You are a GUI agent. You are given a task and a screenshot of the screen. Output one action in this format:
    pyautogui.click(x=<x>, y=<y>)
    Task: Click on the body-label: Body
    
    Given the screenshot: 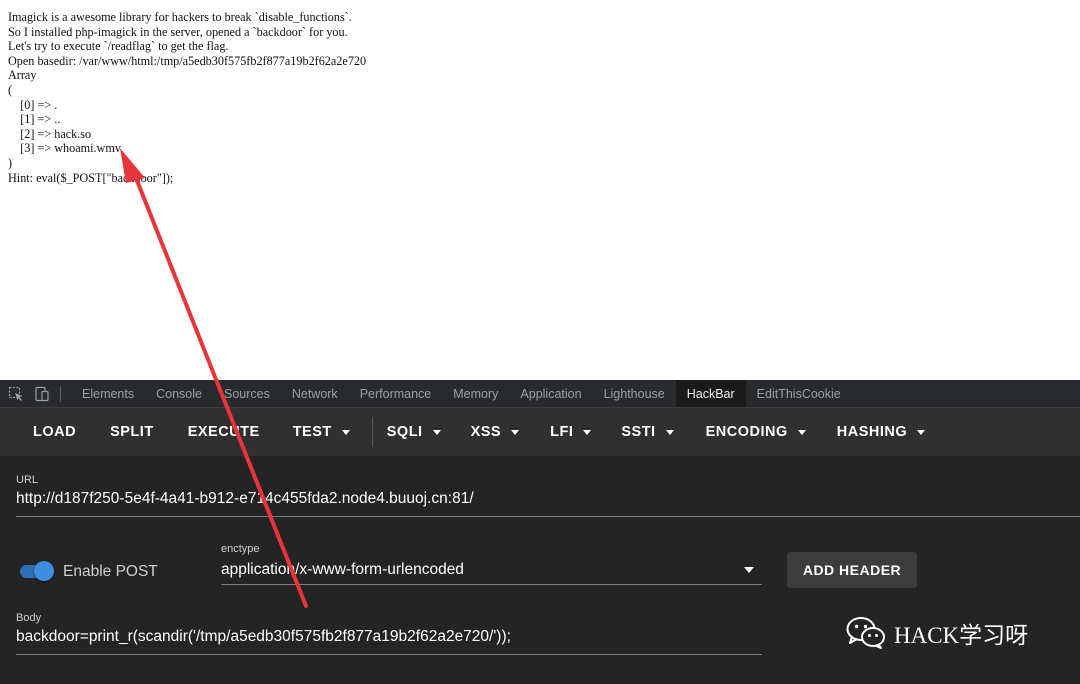 What is the action you would take?
    pyautogui.click(x=29, y=618)
    